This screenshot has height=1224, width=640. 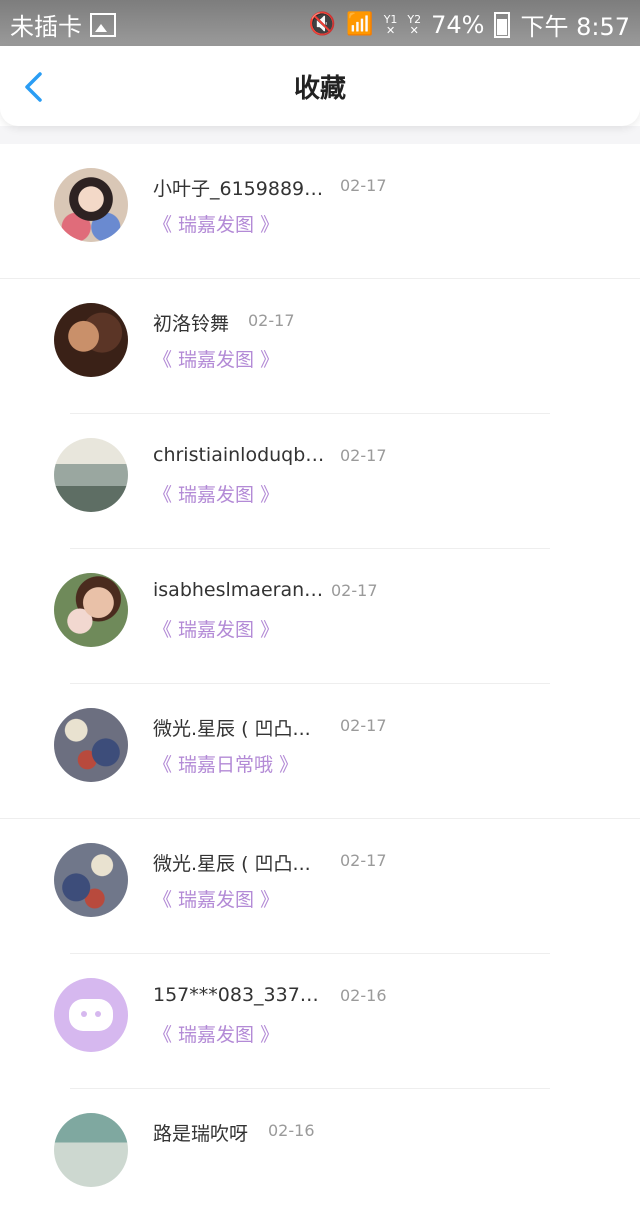 I want to click on header: 收藏, so click(x=320, y=86).